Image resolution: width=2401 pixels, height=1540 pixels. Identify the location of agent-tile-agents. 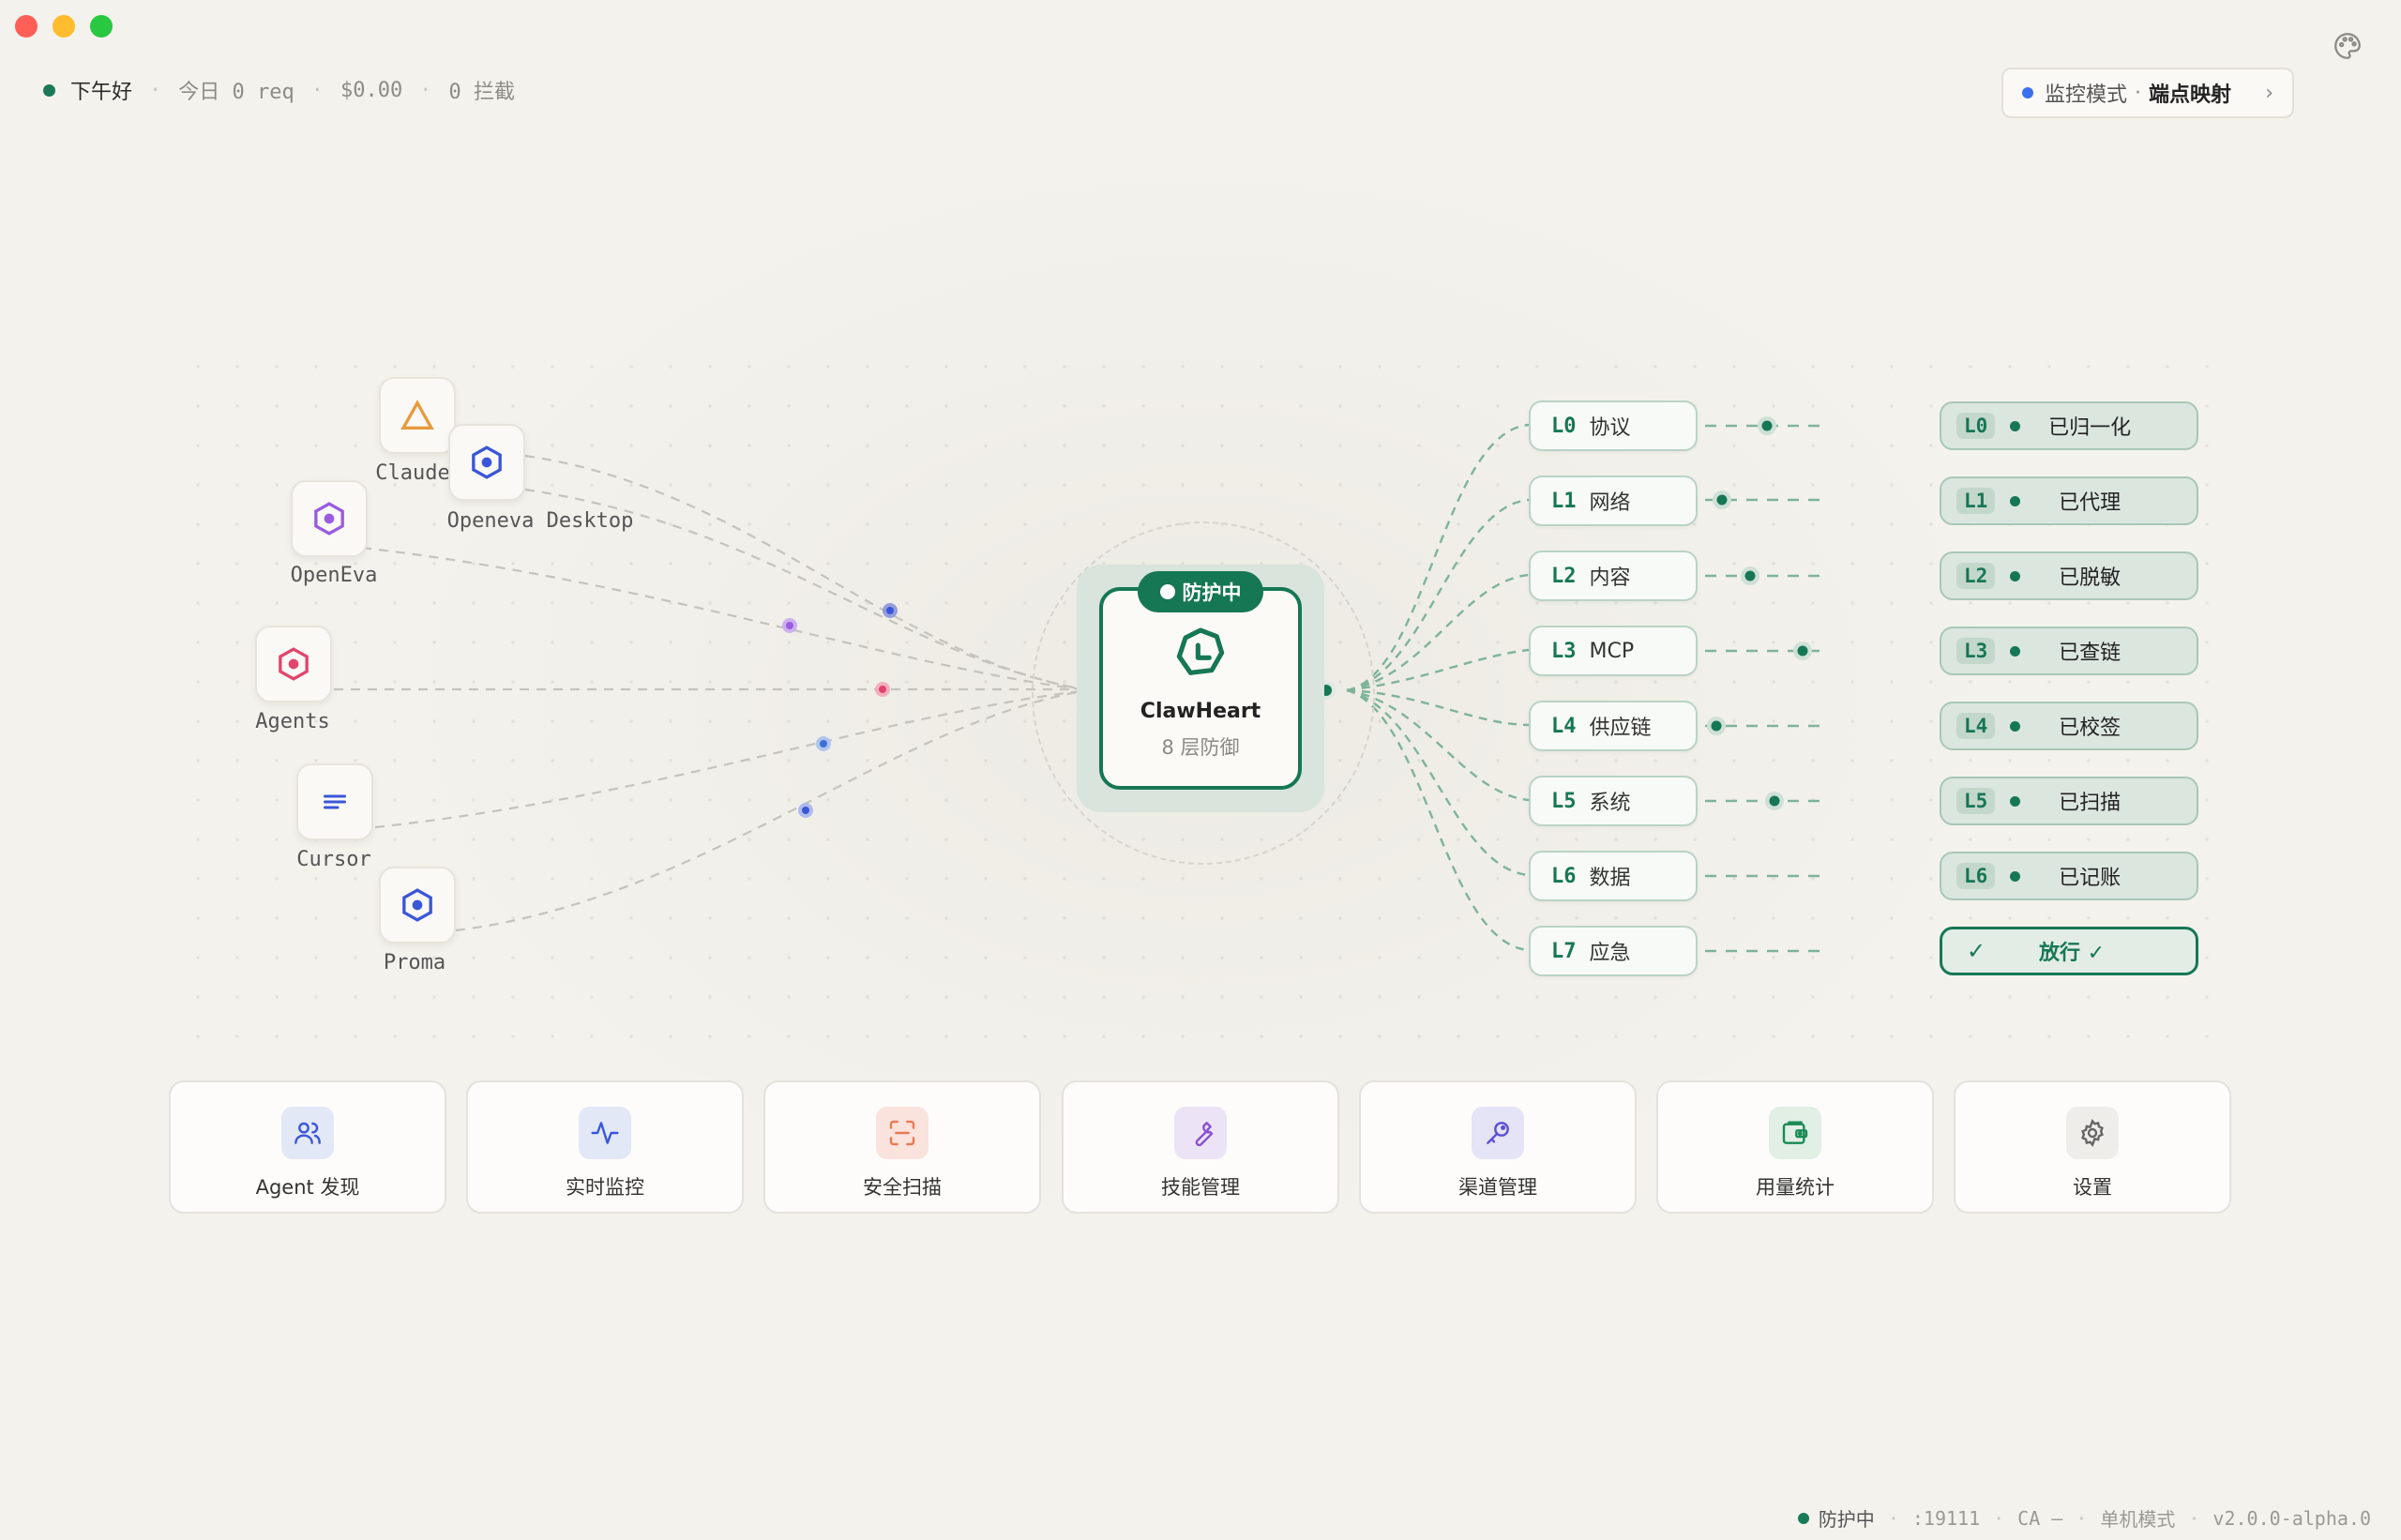
(293, 664).